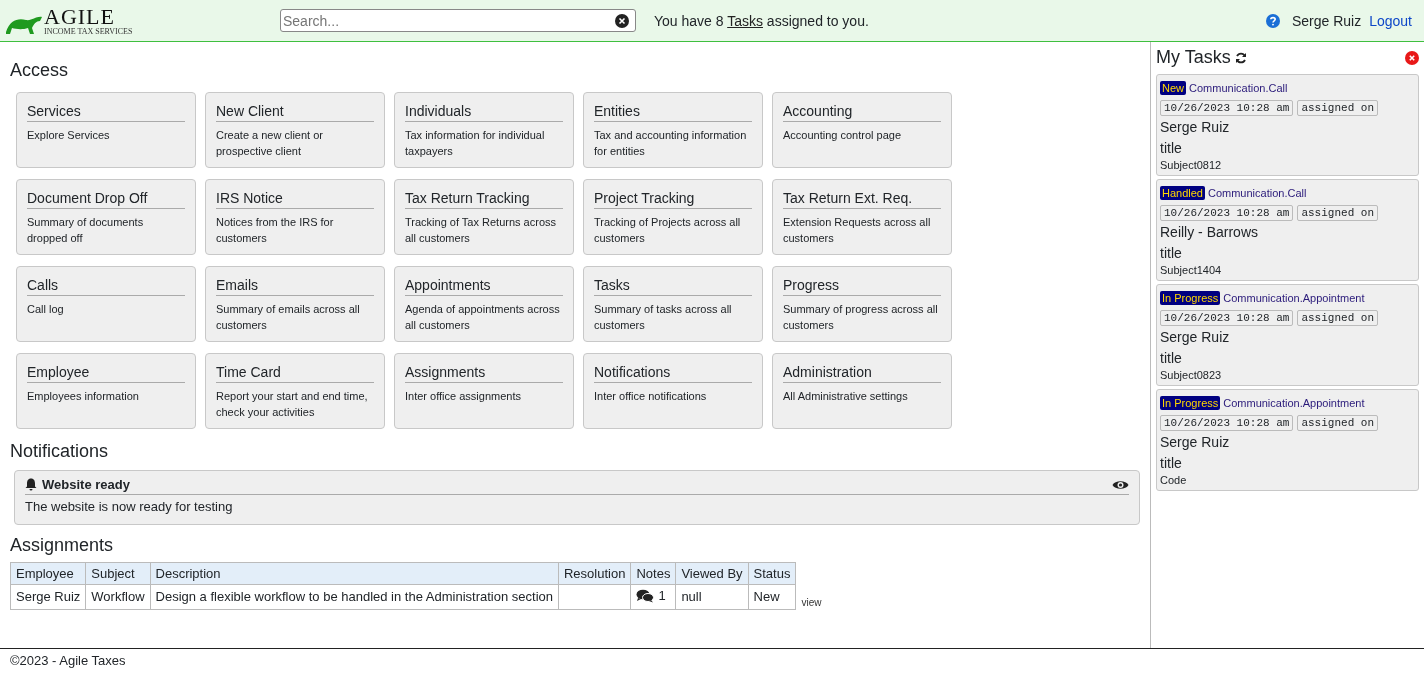 The width and height of the screenshot is (1424, 674). Describe the element at coordinates (843, 135) in the screenshot. I see `card-description: Accounting control page` at that location.